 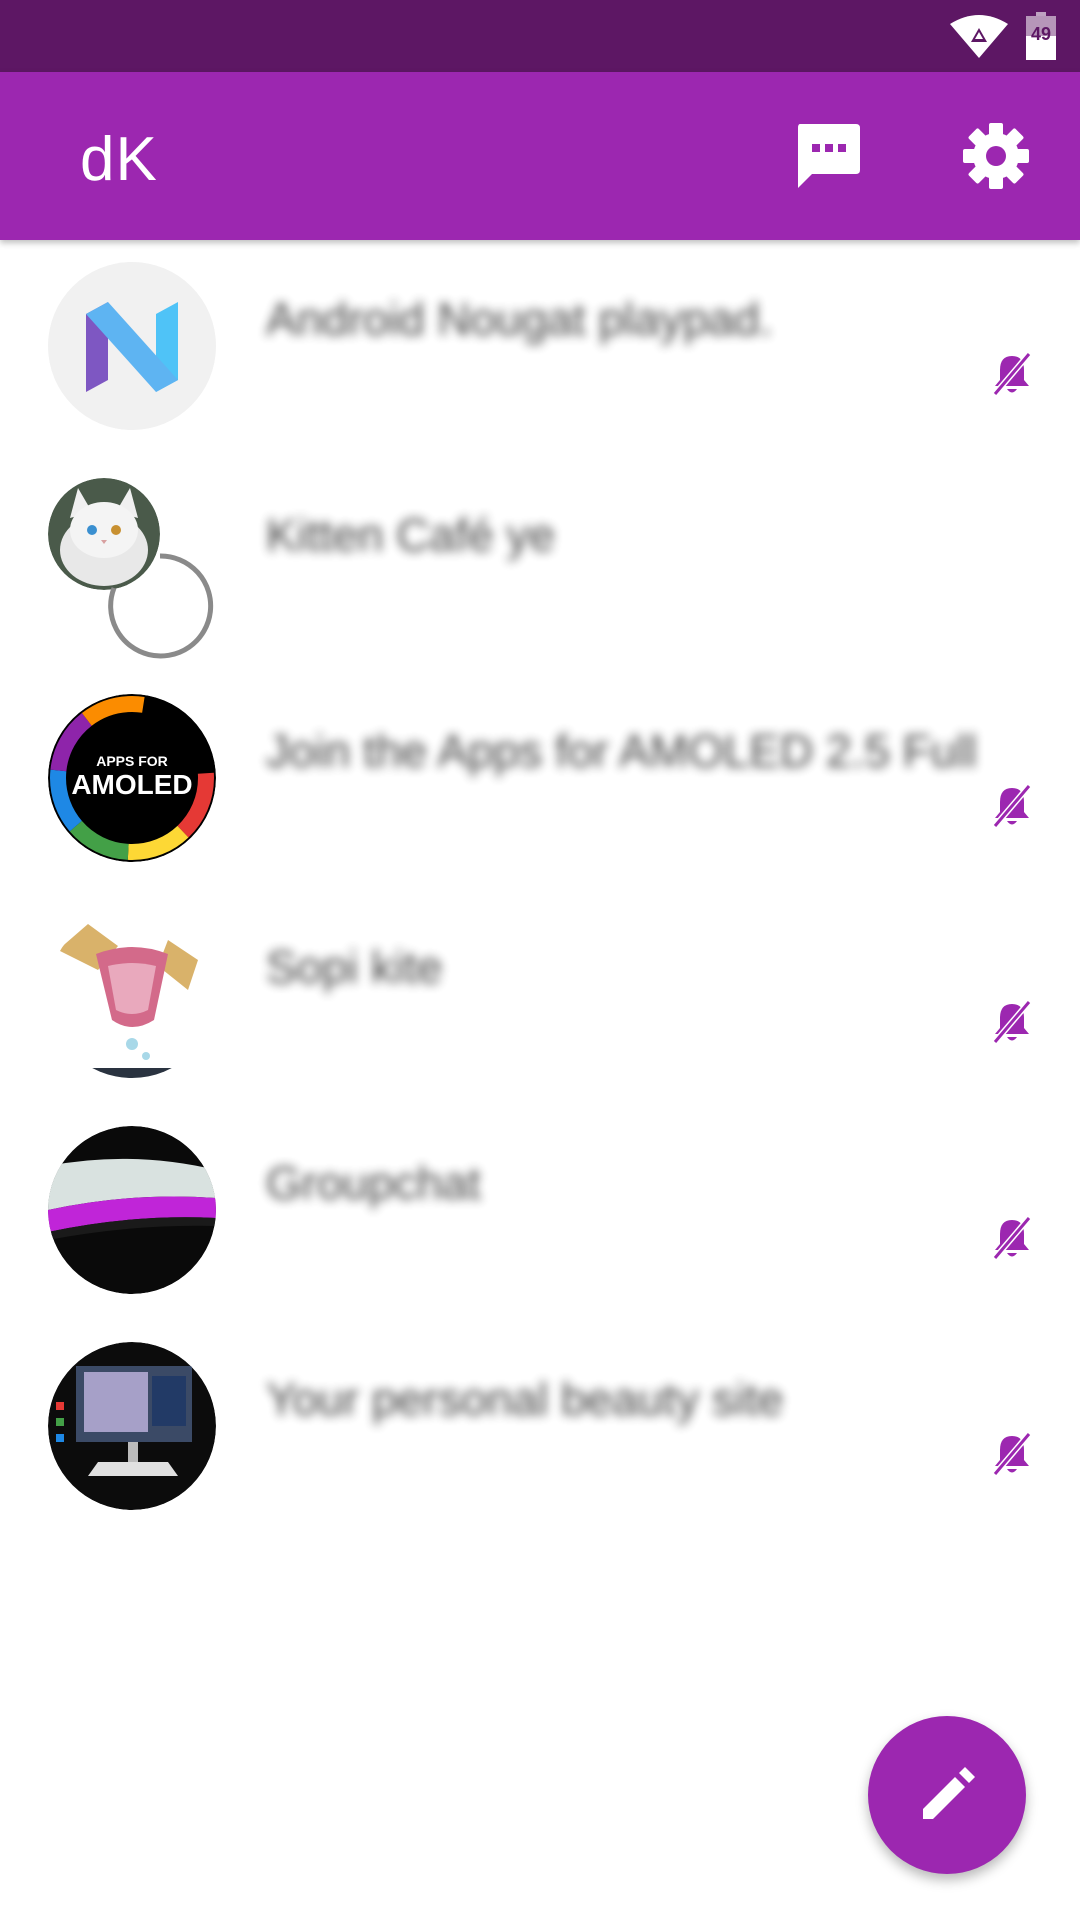 What do you see at coordinates (373, 1183) in the screenshot?
I see `conversation-title: Groupchat` at bounding box center [373, 1183].